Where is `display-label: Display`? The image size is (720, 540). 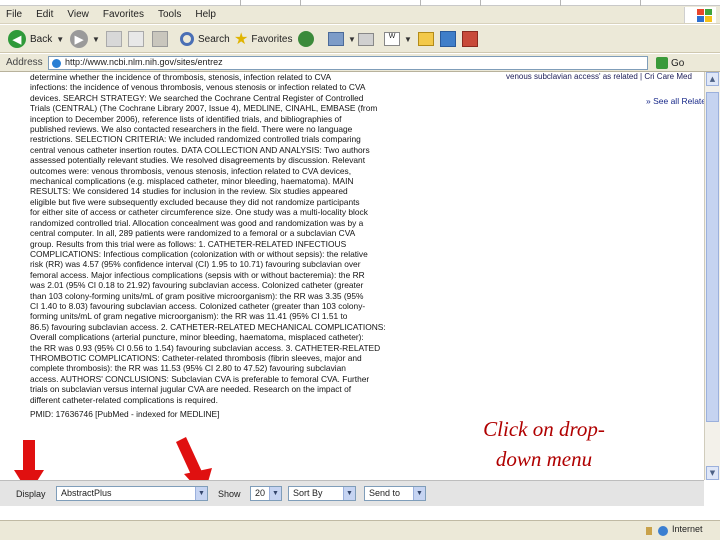
display-label: Display is located at coordinates (31, 494).